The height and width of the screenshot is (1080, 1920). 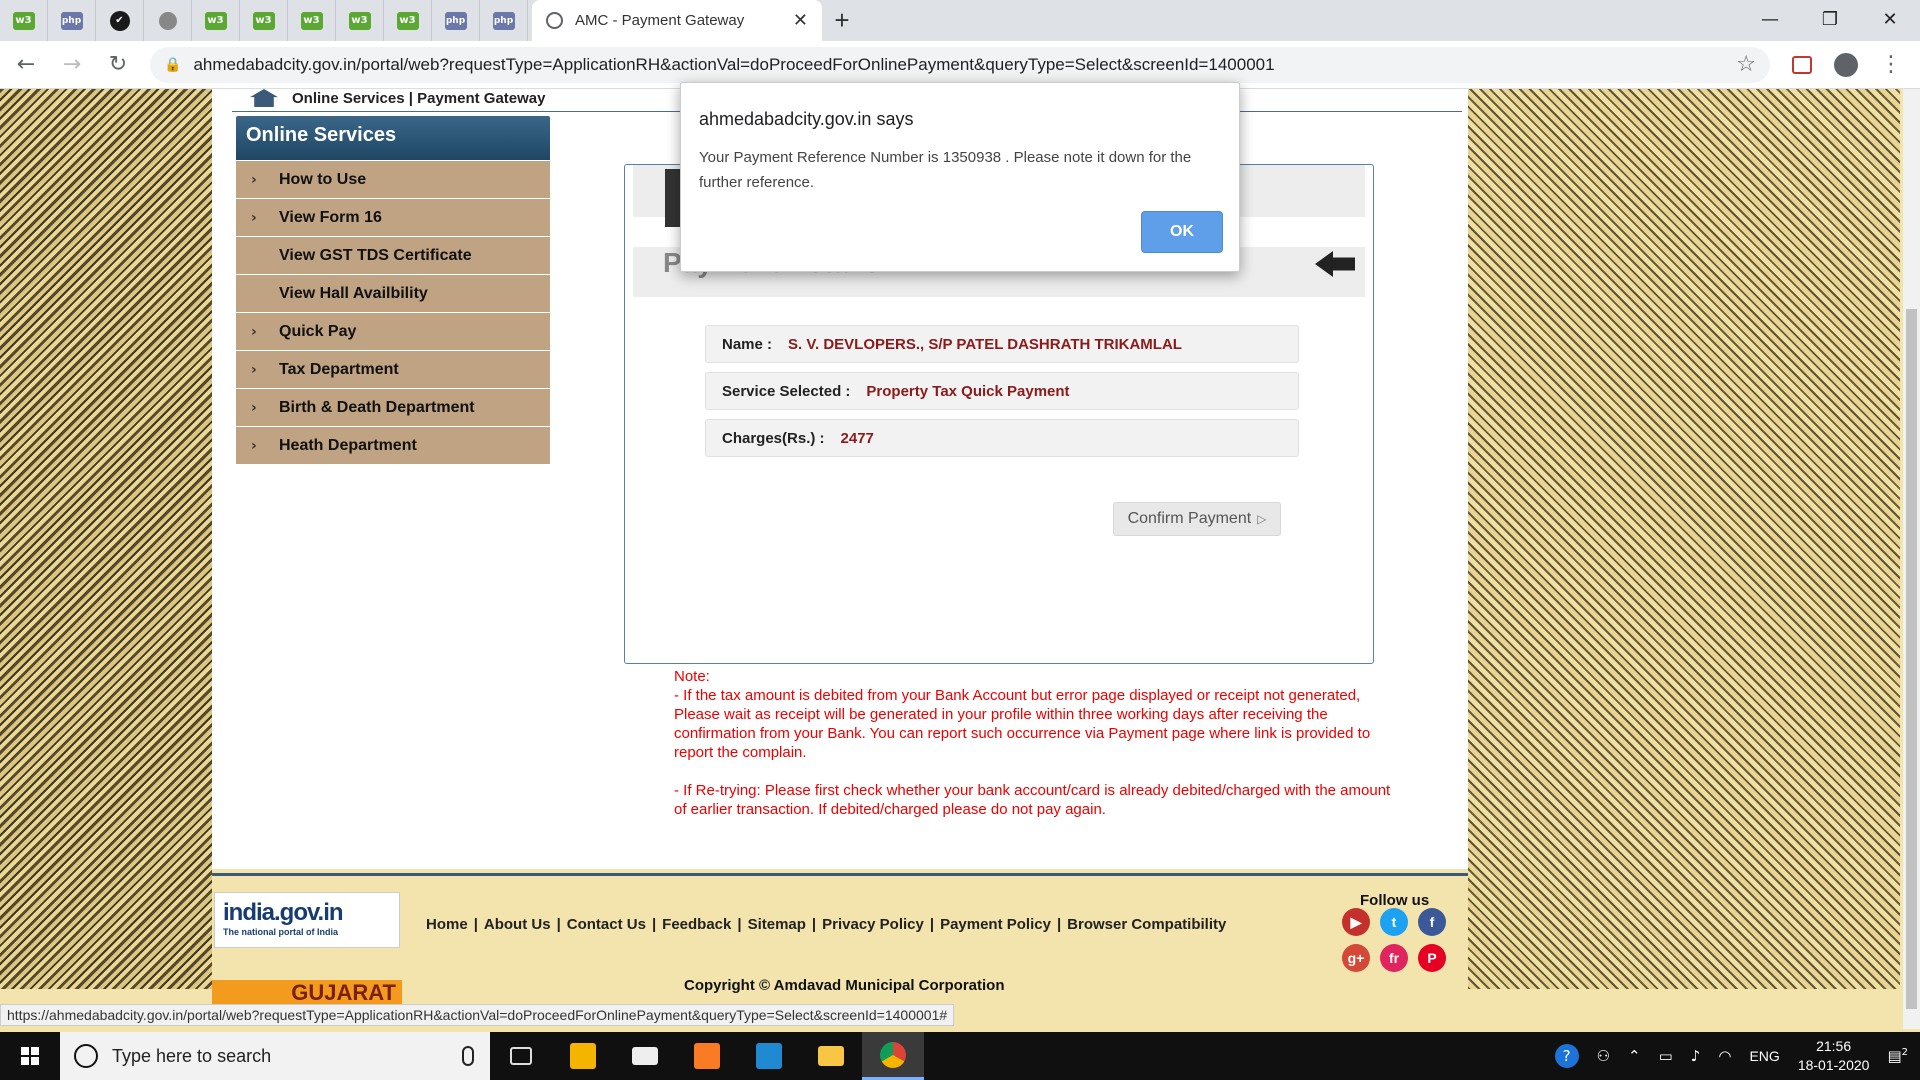 I want to click on chrome-icon, so click(x=893, y=1054).